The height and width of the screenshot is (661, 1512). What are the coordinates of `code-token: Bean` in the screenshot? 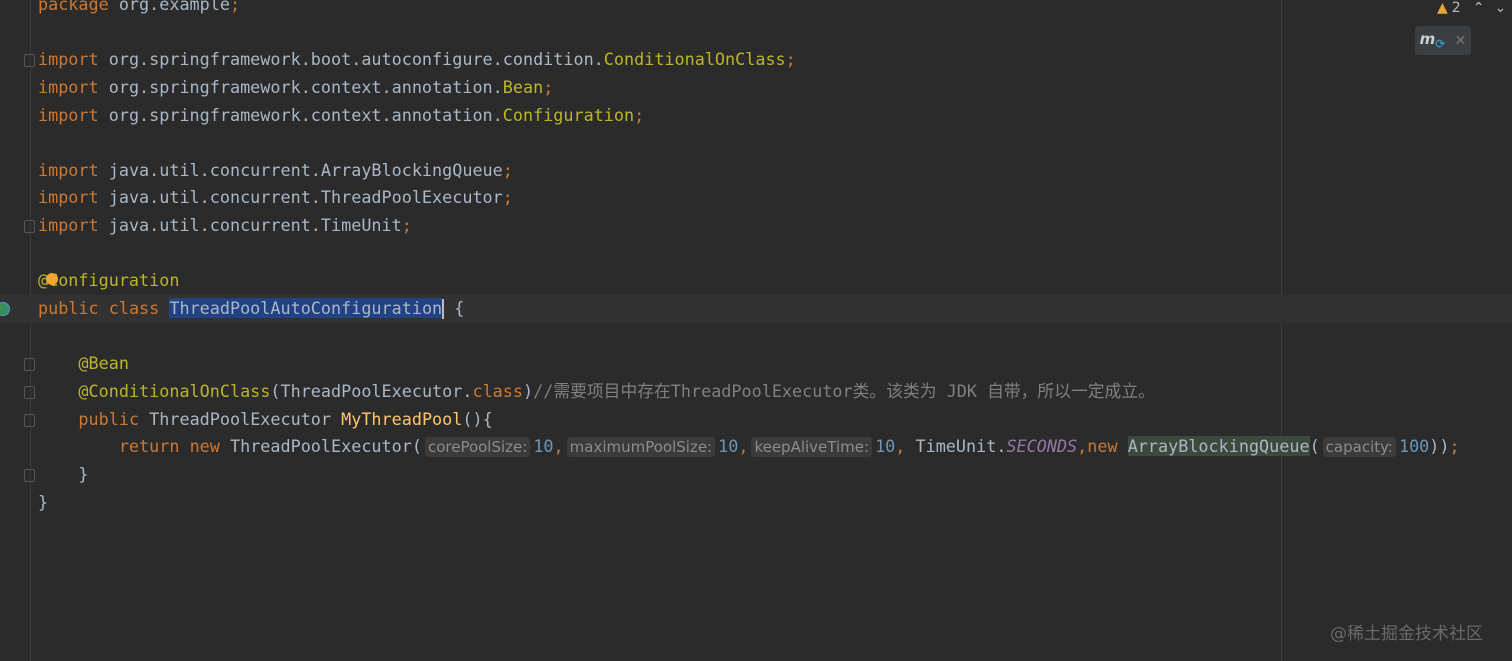 It's located at (523, 86).